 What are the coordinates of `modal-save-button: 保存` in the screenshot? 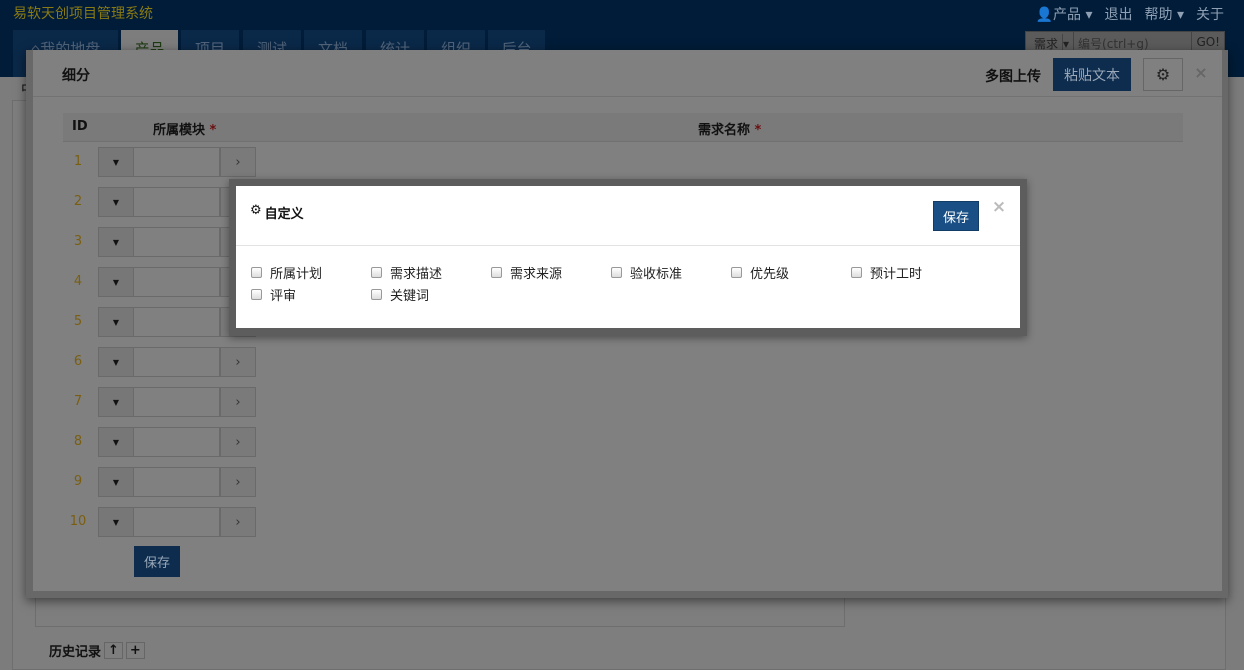 It's located at (157, 561).